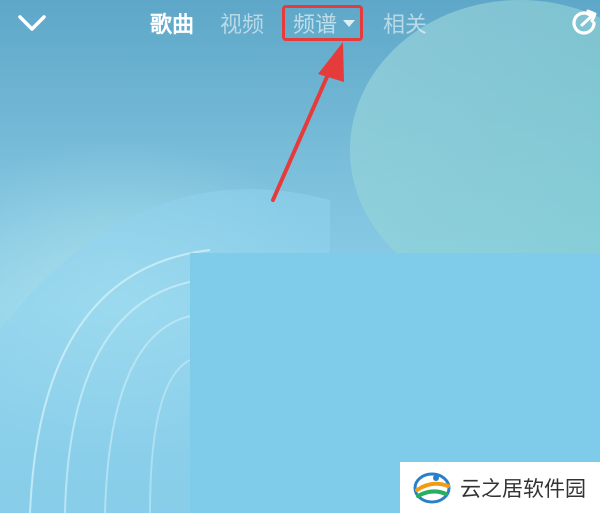  I want to click on tab-spectrum-label: 频谱, so click(315, 25).